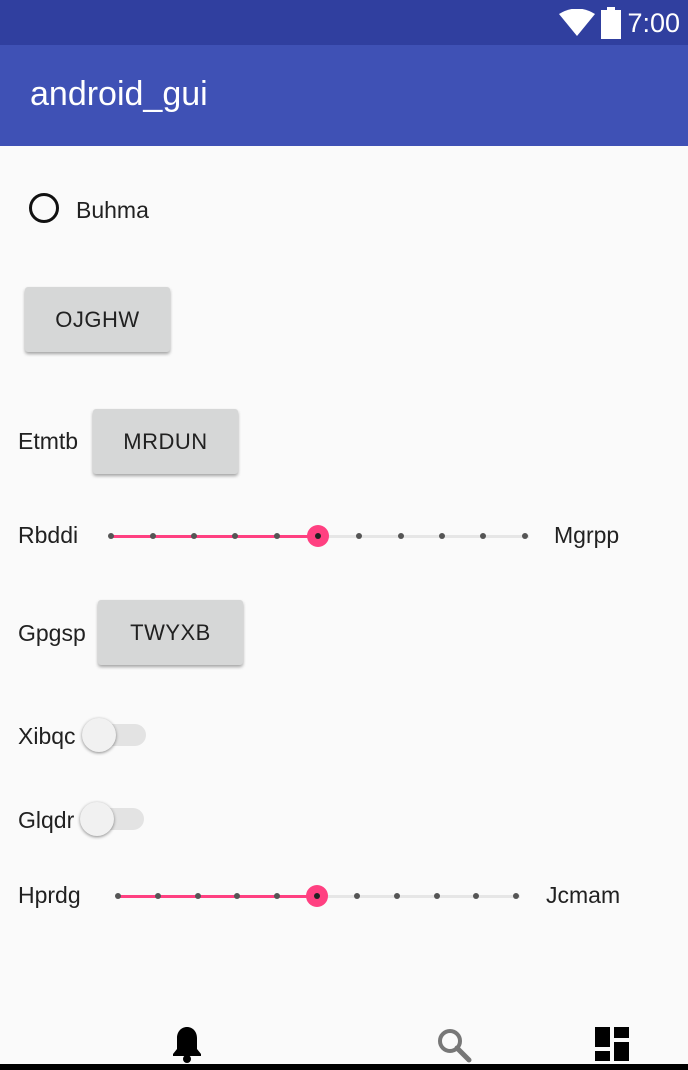  Describe the element at coordinates (344, 1067) in the screenshot. I see `navigation-bar-edge` at that location.